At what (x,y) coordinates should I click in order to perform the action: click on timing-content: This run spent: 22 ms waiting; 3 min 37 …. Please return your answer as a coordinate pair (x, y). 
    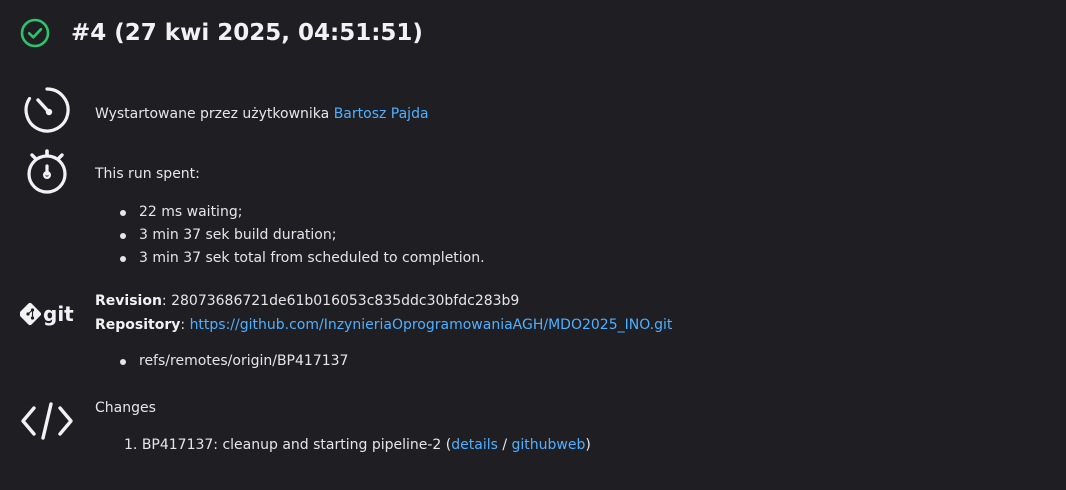
    Looking at the image, I should click on (290, 216).